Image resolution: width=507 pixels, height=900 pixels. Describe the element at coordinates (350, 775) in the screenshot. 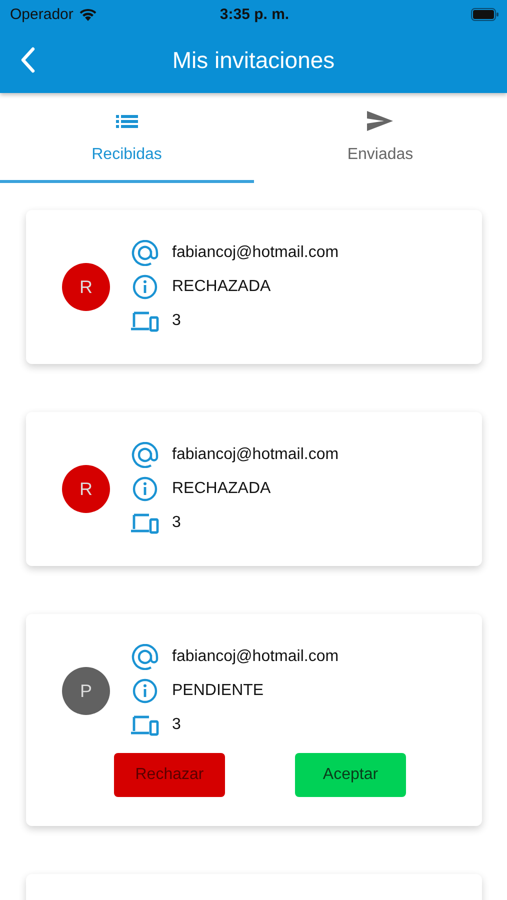

I see `accept-button: Aceptar` at that location.